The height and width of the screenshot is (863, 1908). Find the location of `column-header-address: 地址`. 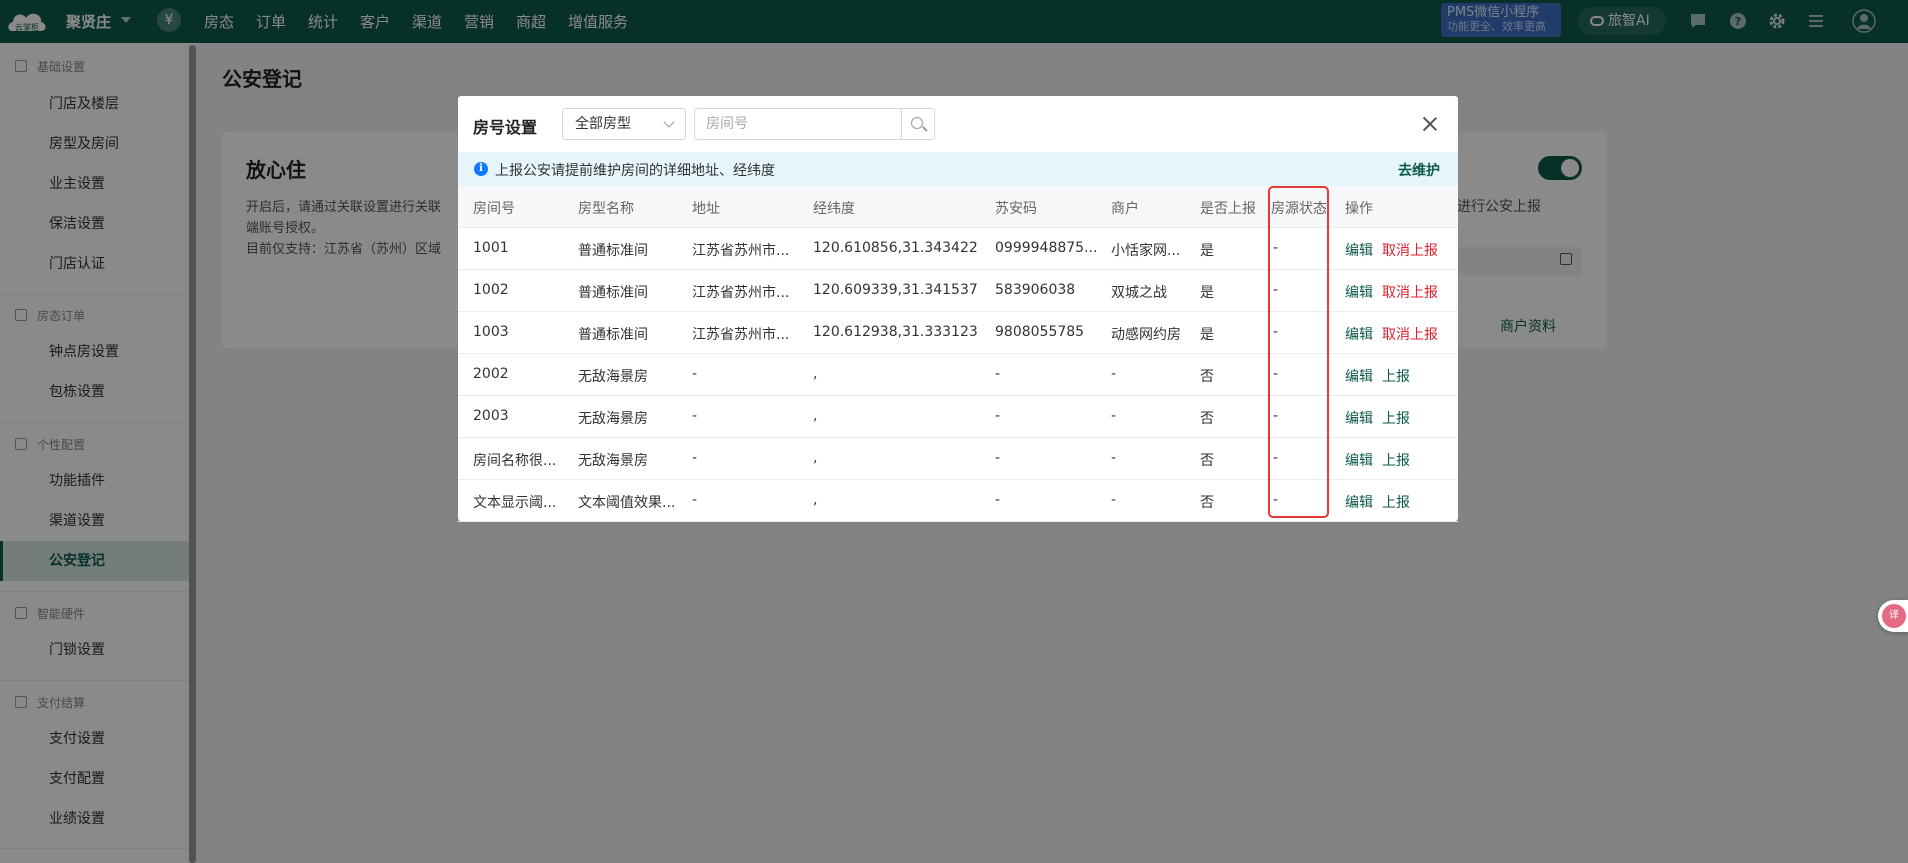

column-header-address: 地址 is located at coordinates (706, 209).